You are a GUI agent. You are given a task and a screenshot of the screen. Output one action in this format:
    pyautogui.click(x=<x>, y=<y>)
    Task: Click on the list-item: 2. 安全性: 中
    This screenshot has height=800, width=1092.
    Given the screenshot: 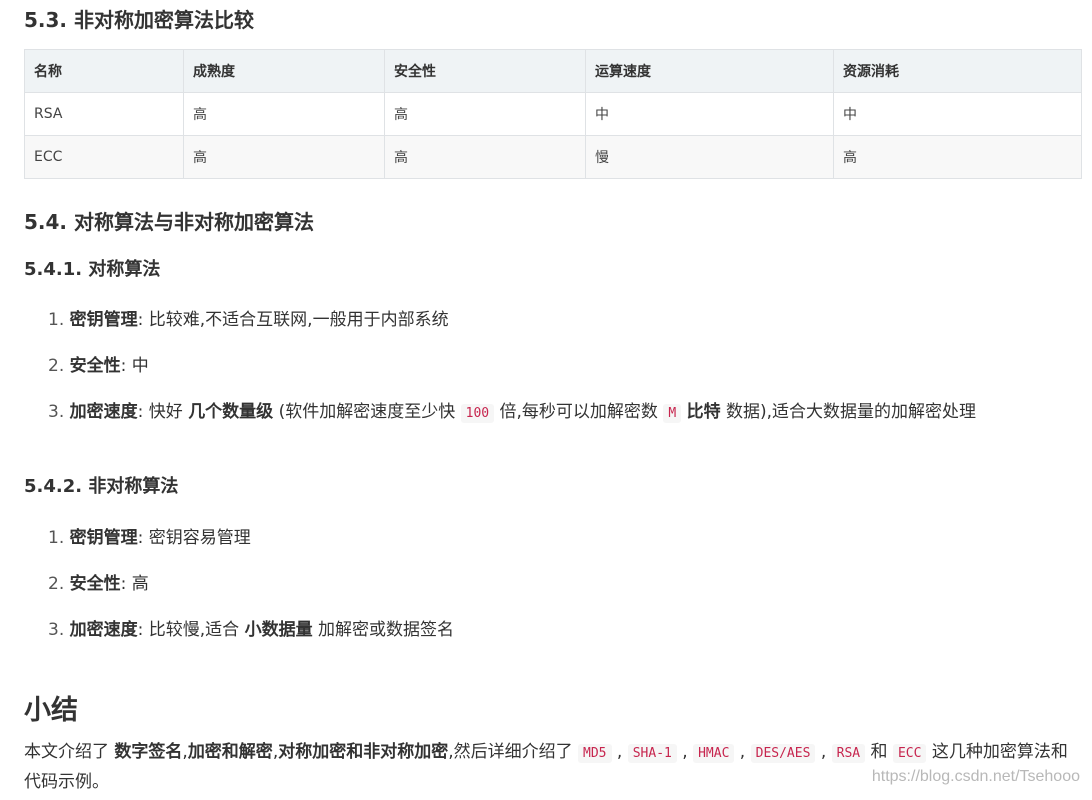 What is the action you would take?
    pyautogui.click(x=512, y=377)
    